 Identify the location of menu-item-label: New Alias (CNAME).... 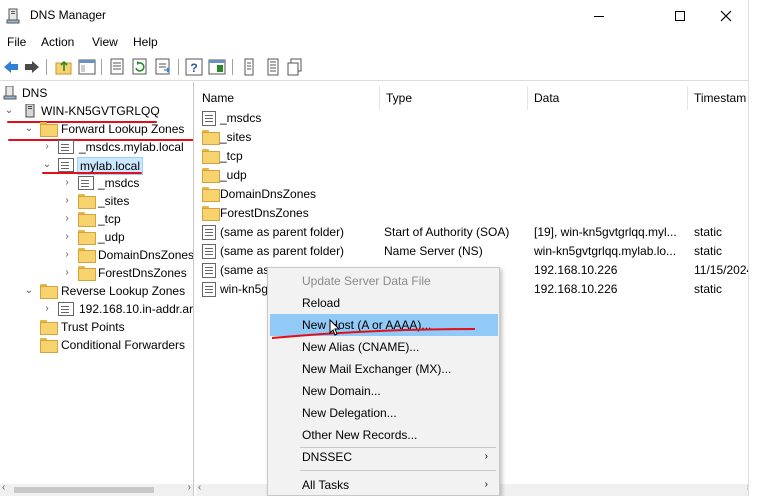
(361, 347).